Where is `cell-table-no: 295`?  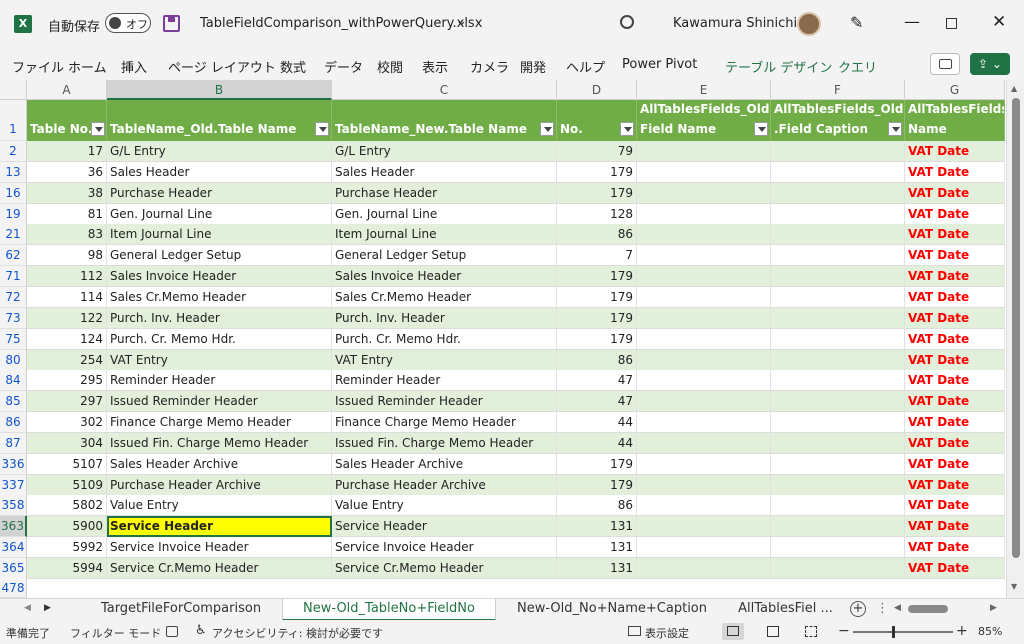
cell-table-no: 295 is located at coordinates (67, 381).